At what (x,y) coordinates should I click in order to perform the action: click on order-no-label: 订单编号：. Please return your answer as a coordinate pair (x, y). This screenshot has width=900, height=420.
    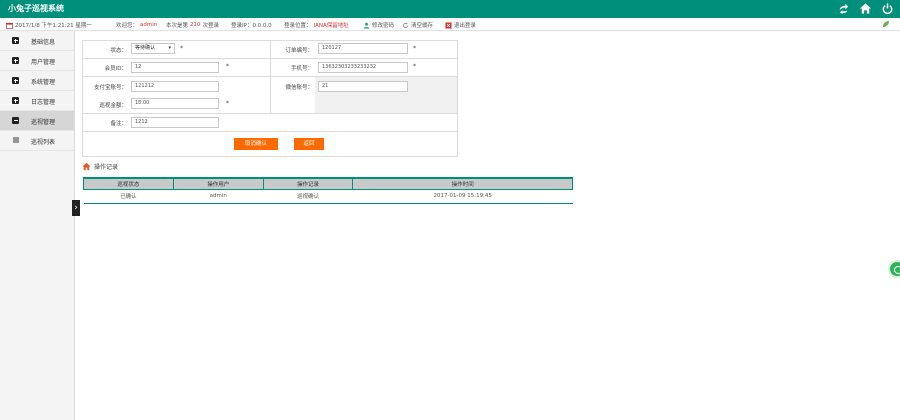
    Looking at the image, I should click on (299, 51).